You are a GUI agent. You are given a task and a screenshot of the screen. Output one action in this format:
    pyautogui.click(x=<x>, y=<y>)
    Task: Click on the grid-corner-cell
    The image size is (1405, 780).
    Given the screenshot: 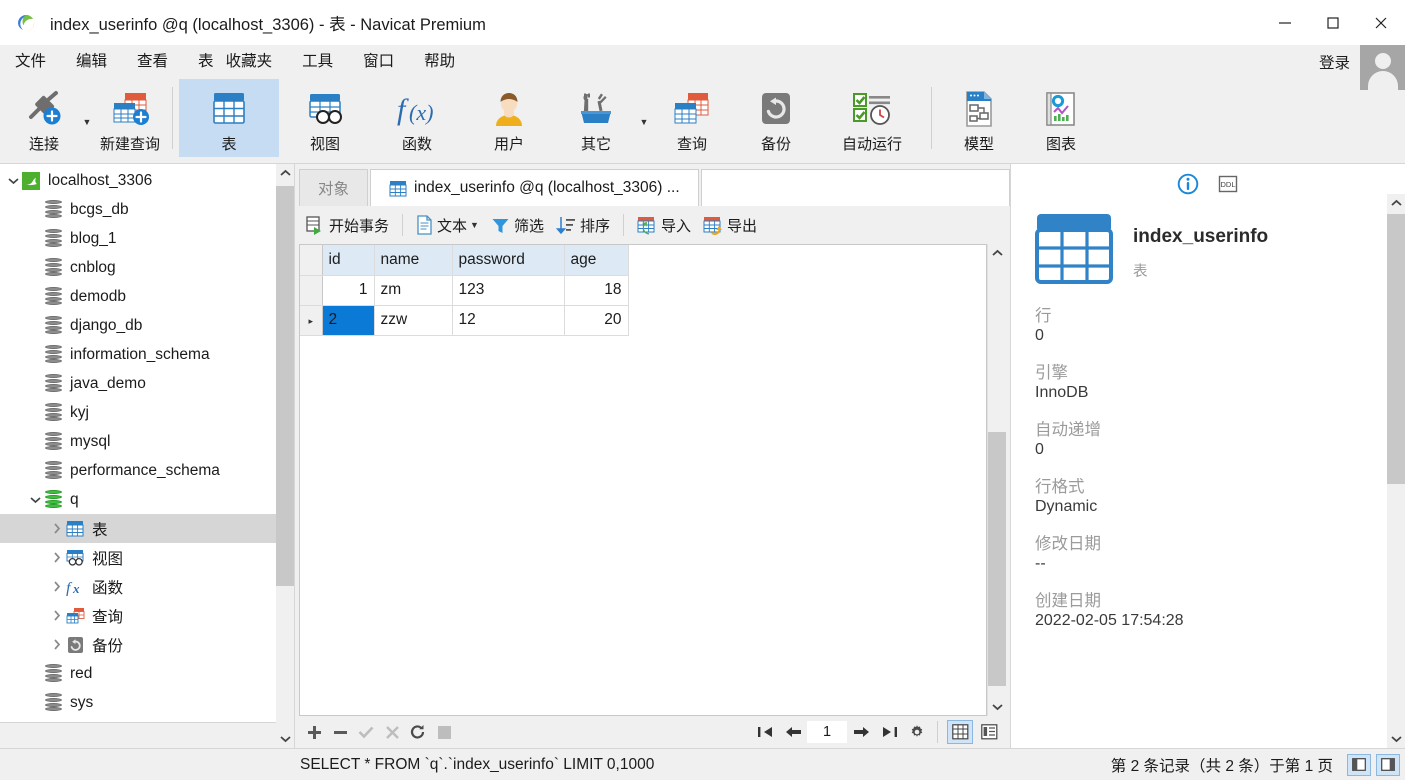 What is the action you would take?
    pyautogui.click(x=311, y=260)
    